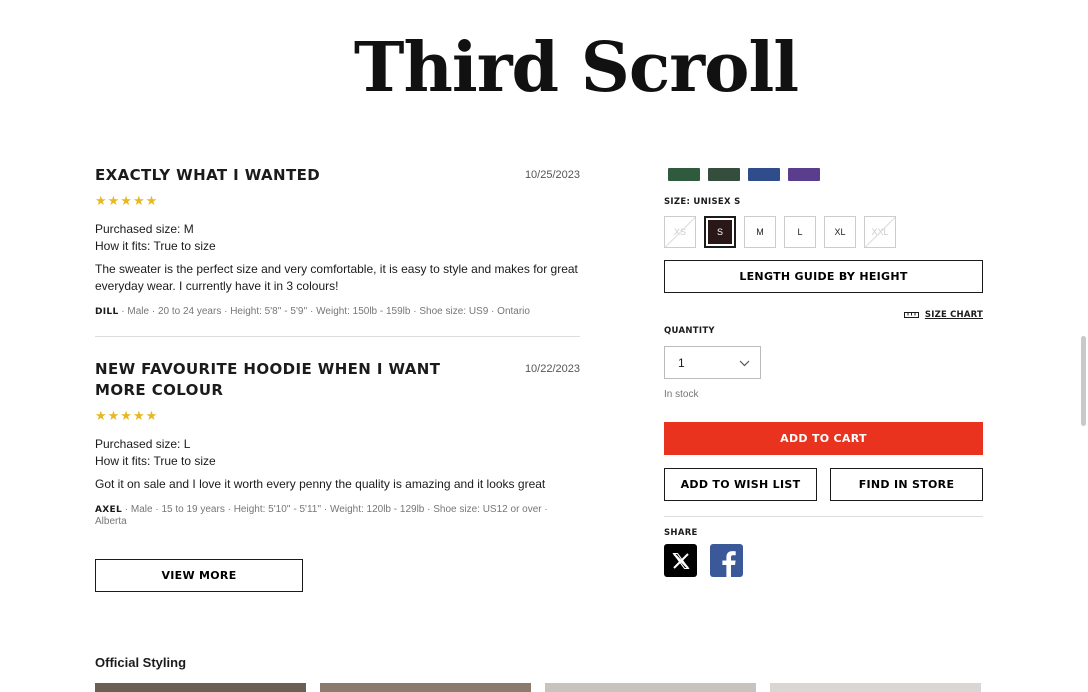 The image size is (1088, 692). I want to click on add-to-cart-button: ADD TO CART, so click(823, 438).